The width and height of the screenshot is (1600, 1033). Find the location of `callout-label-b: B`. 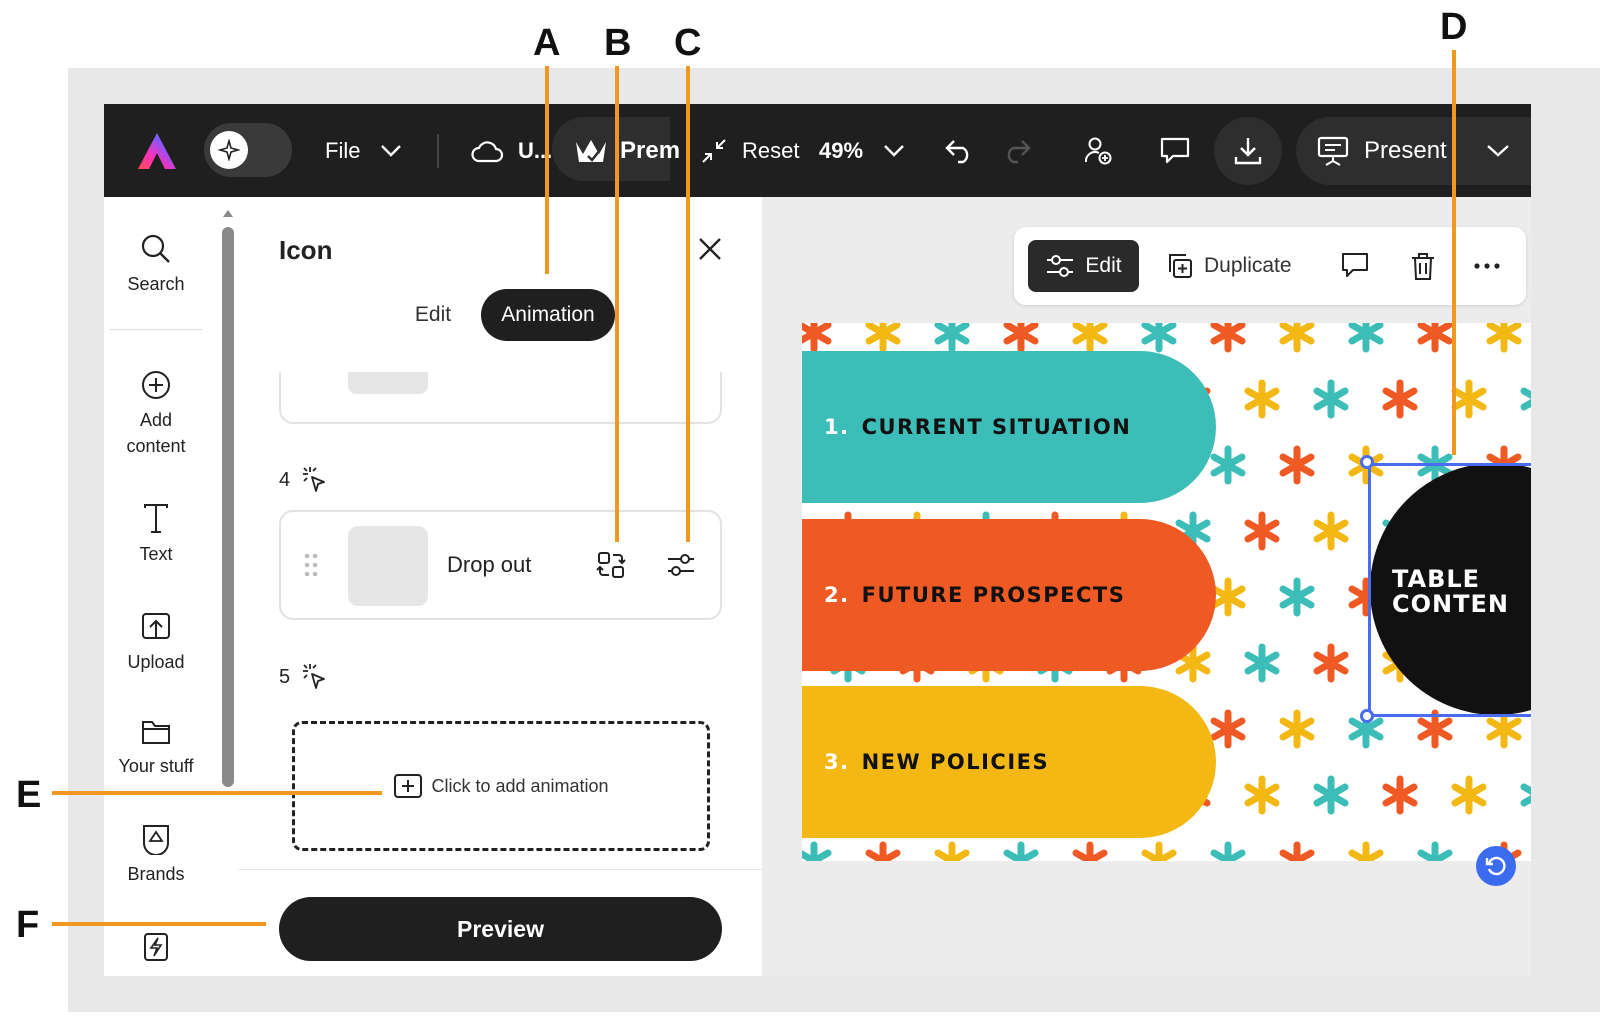

callout-label-b: B is located at coordinates (618, 43).